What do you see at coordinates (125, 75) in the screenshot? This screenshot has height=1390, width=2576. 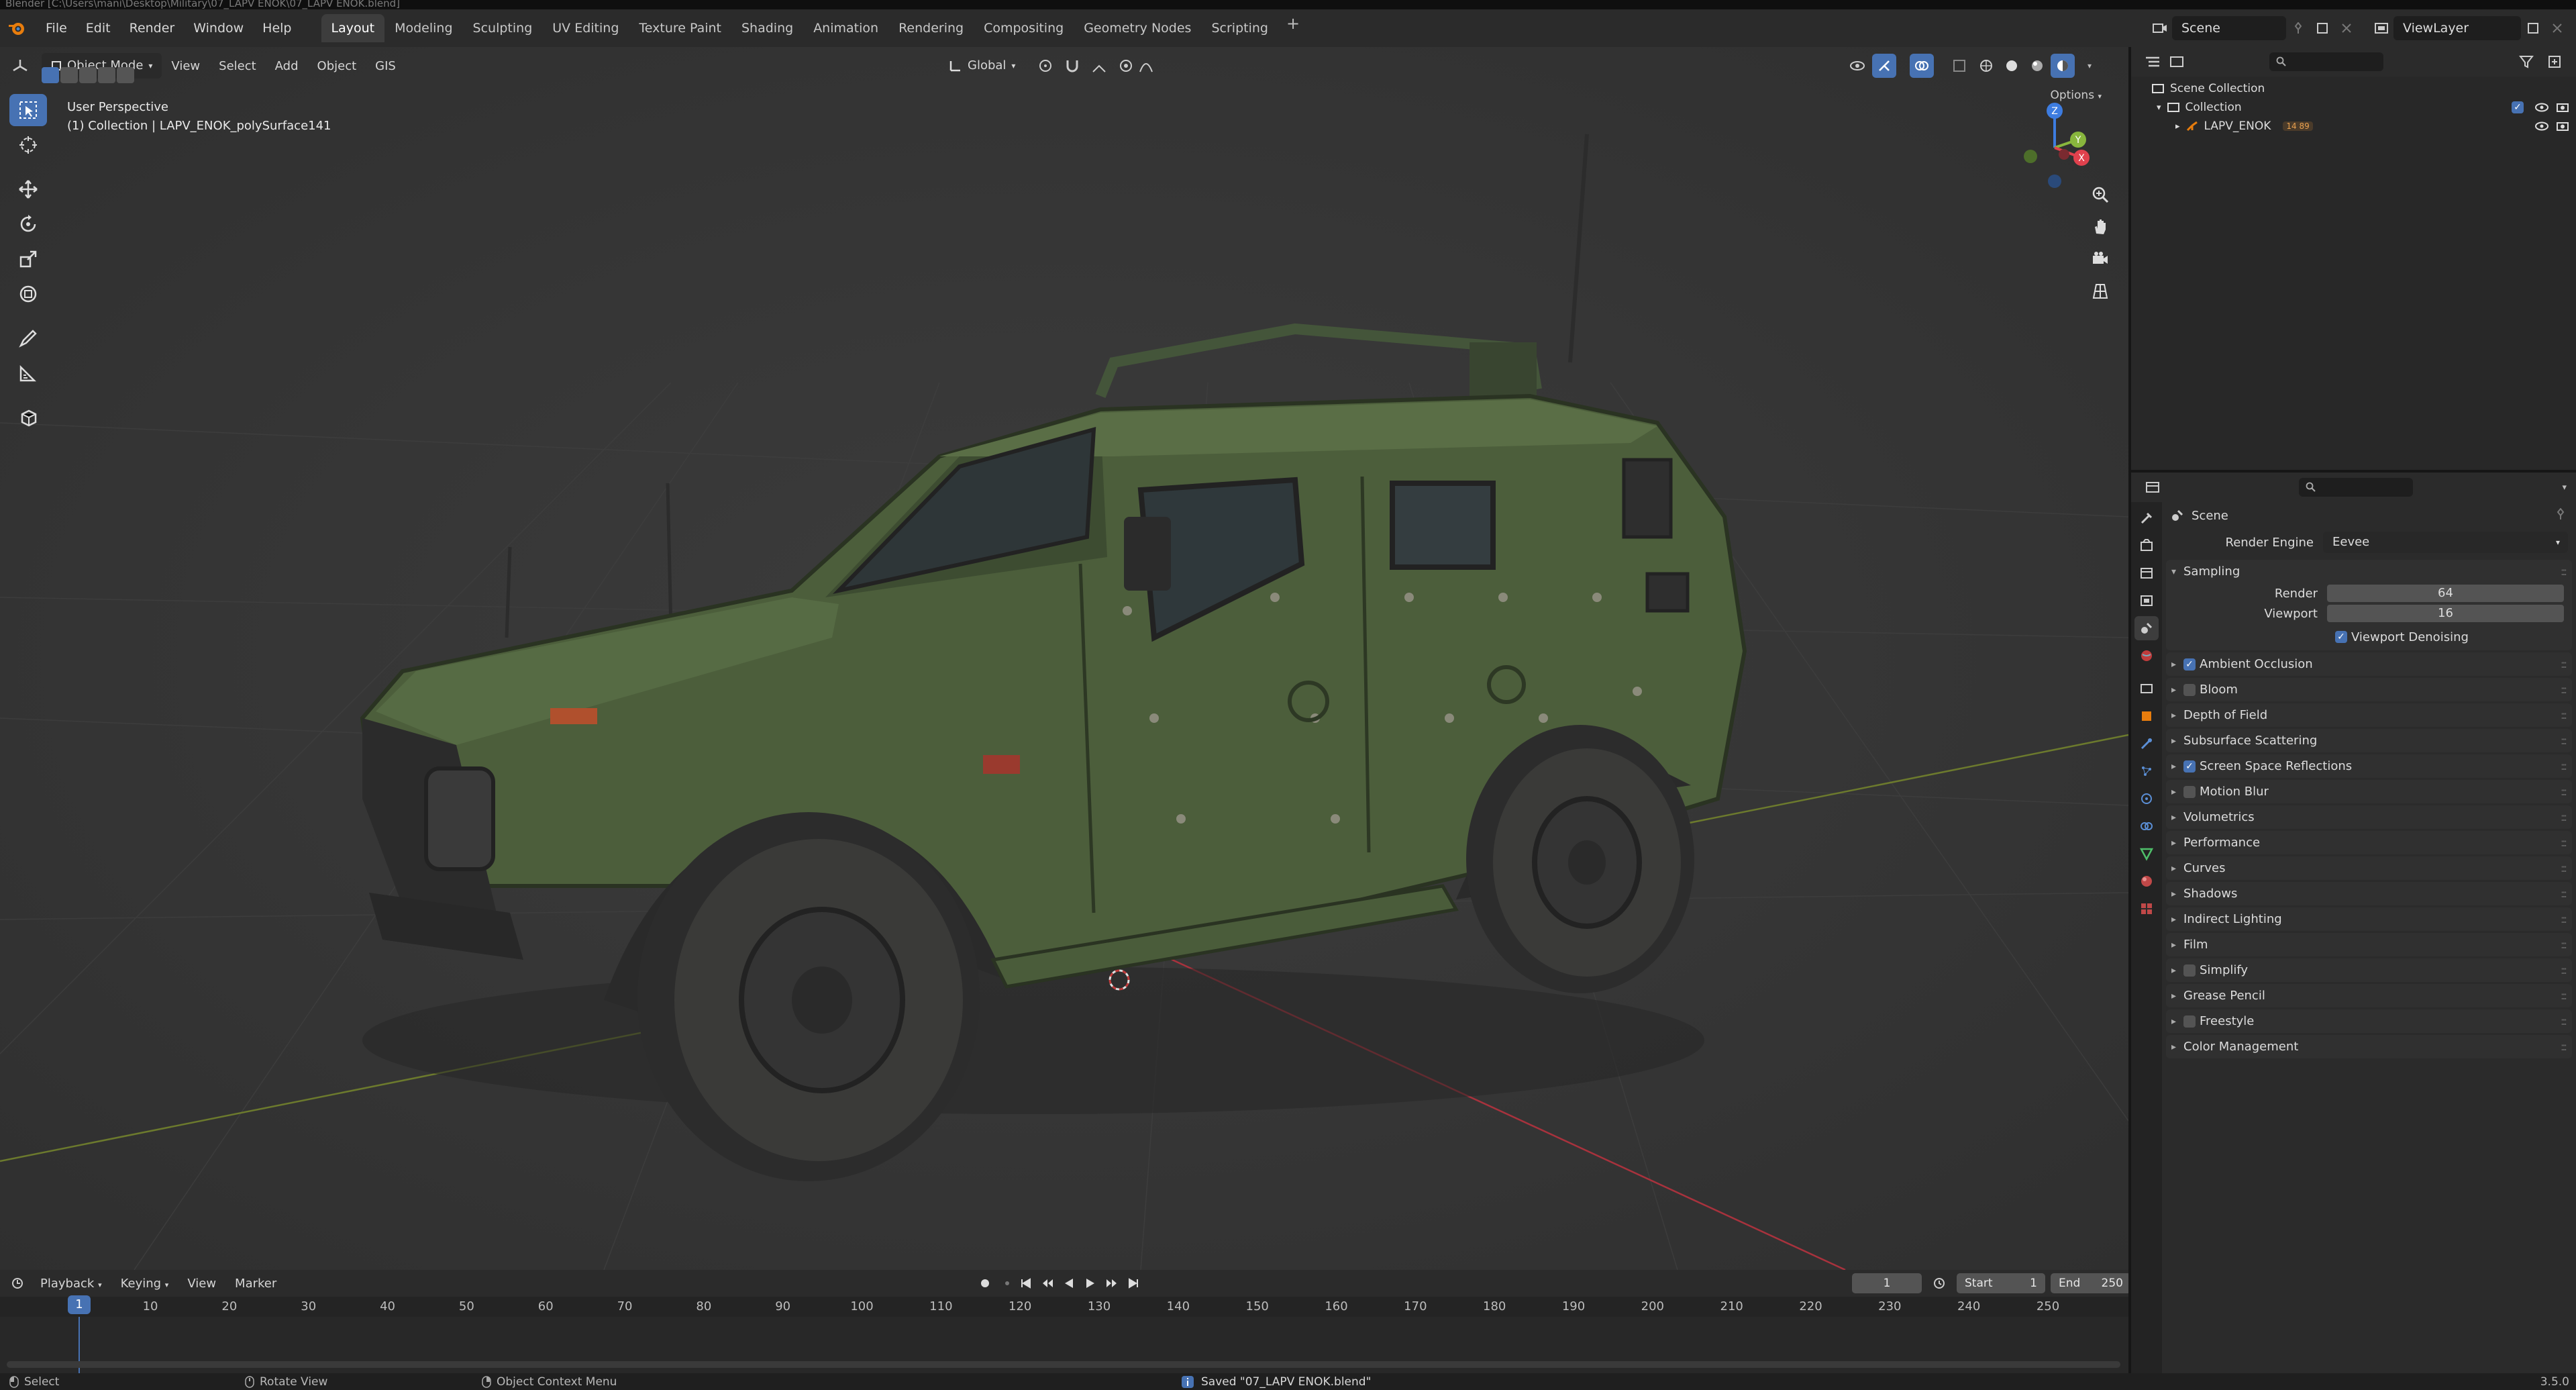 I see `select-intersect-icon` at bounding box center [125, 75].